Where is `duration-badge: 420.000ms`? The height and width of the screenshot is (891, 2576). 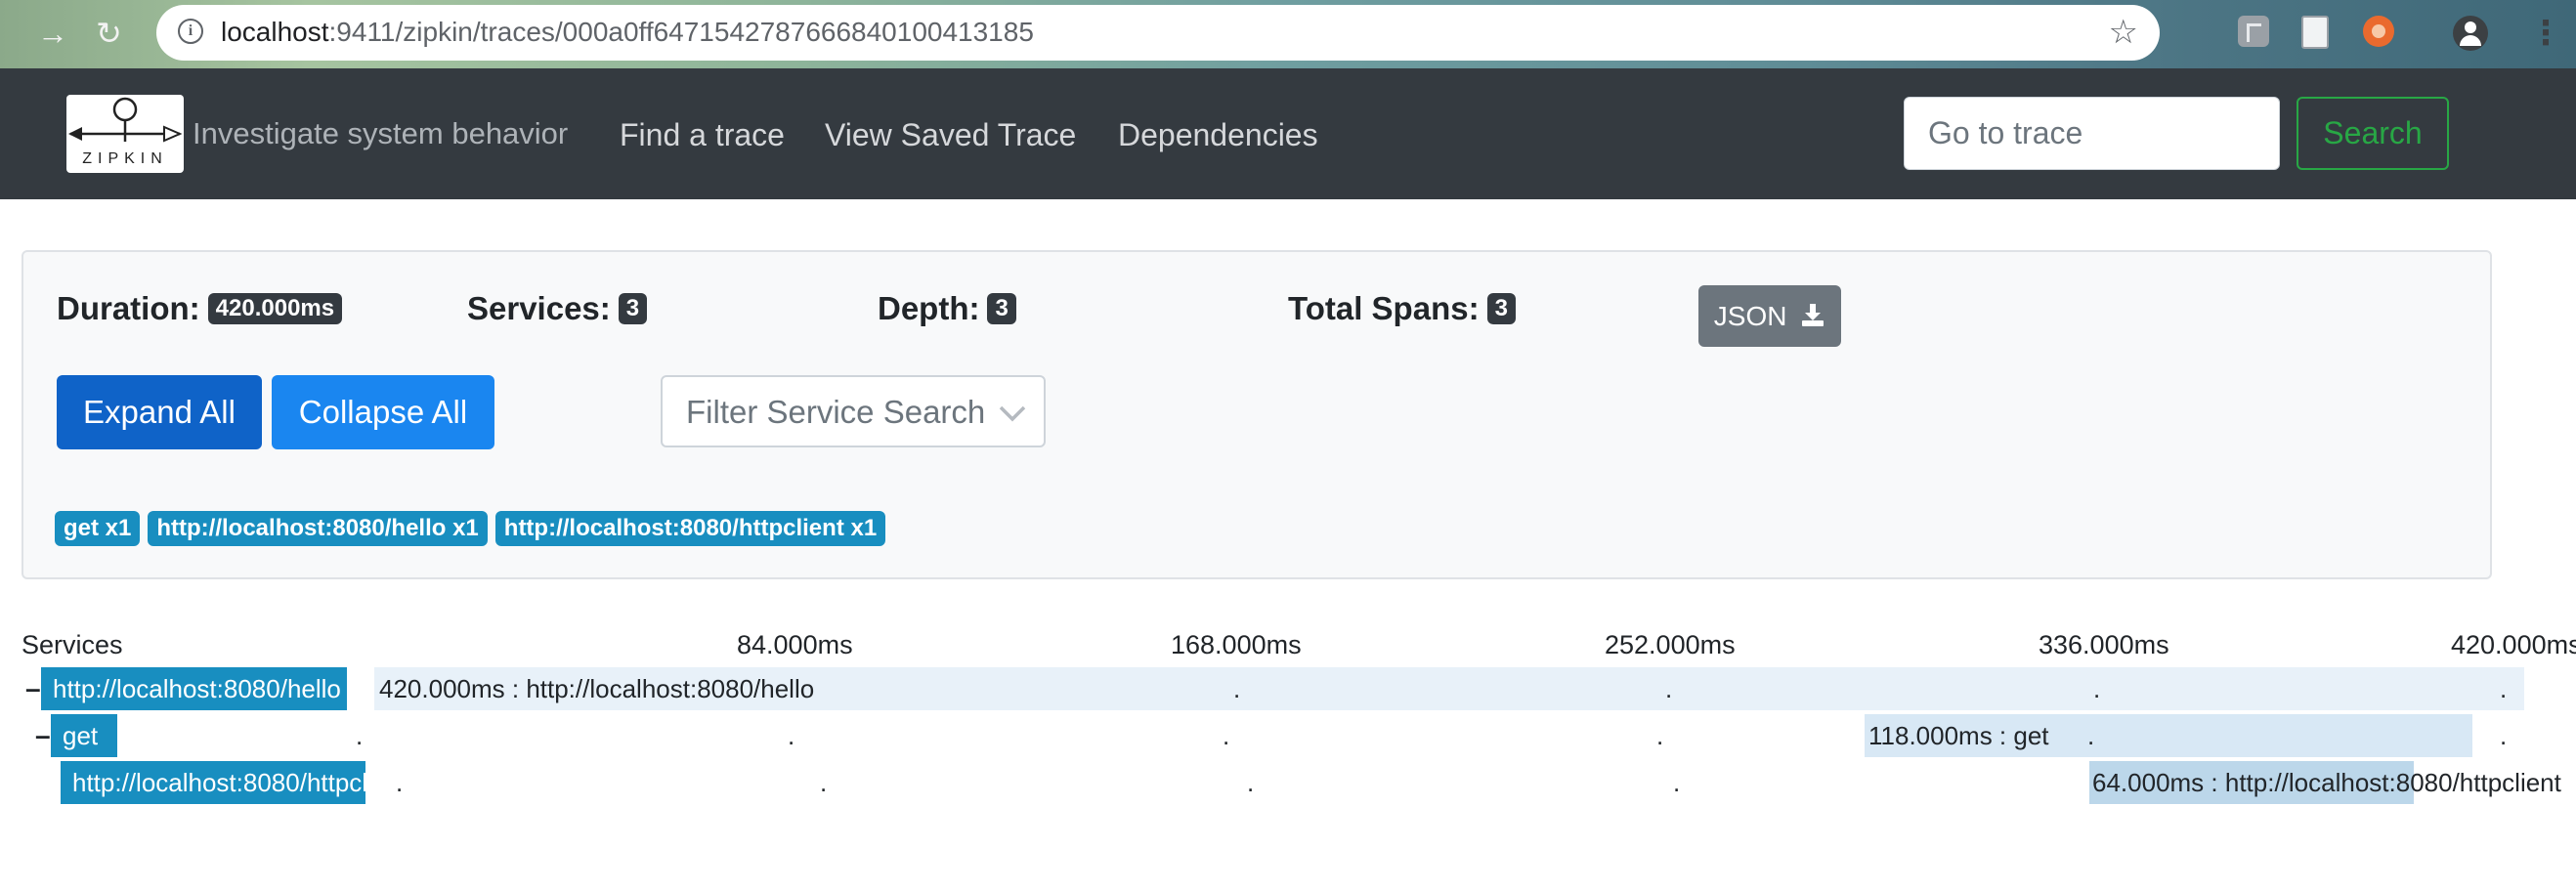 duration-badge: 420.000ms is located at coordinates (275, 308).